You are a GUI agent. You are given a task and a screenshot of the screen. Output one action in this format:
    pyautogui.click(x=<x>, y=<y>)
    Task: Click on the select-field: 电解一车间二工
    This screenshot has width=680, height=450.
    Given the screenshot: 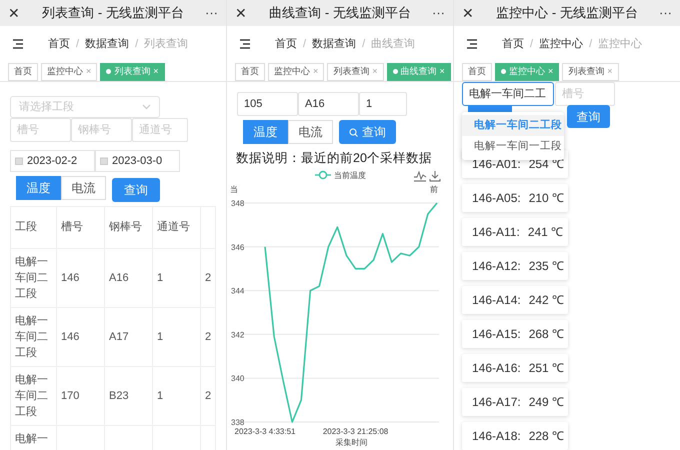 What is the action you would take?
    pyautogui.click(x=508, y=94)
    